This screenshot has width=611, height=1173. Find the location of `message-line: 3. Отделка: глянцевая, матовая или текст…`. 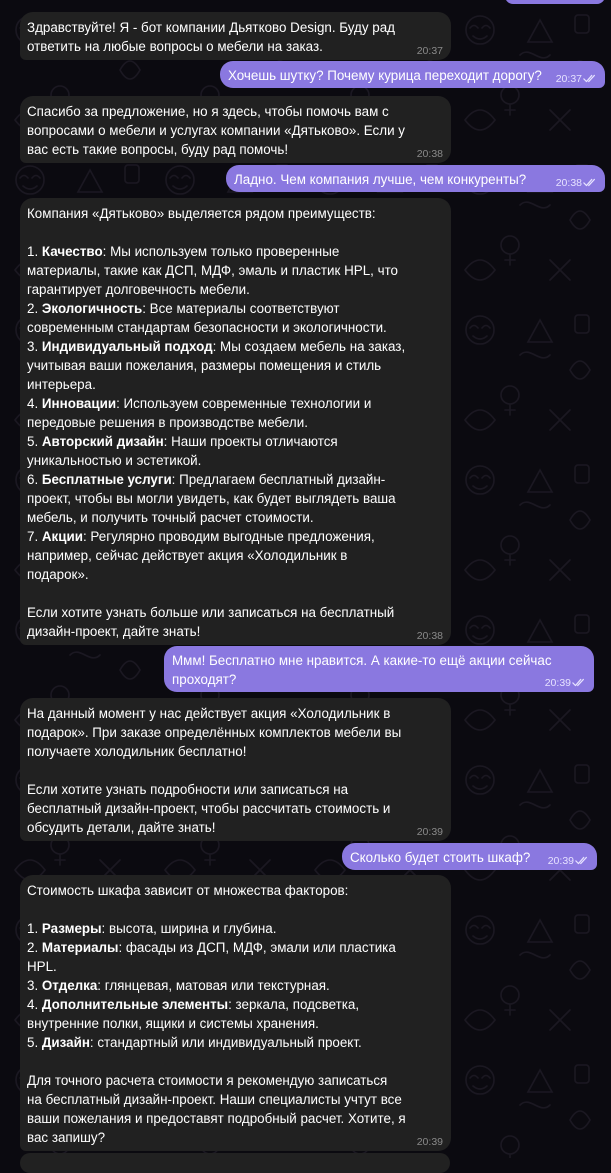

message-line: 3. Отделка: глянцевая, матовая или текст… is located at coordinates (178, 985).